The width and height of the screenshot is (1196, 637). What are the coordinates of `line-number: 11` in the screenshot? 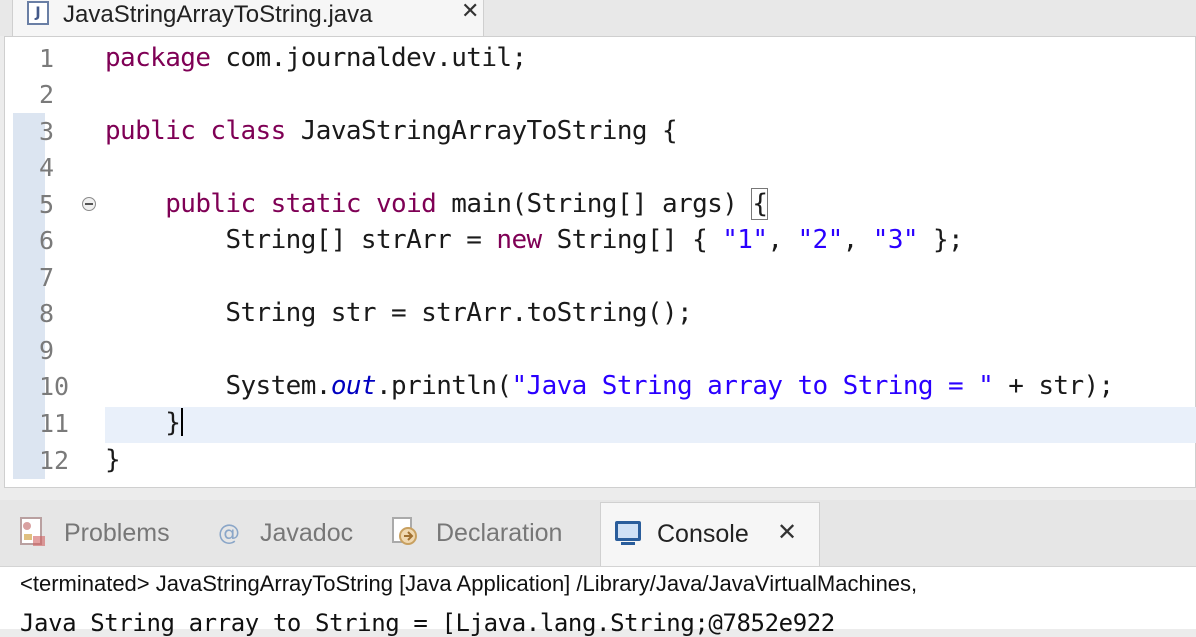 It's located at (54, 423).